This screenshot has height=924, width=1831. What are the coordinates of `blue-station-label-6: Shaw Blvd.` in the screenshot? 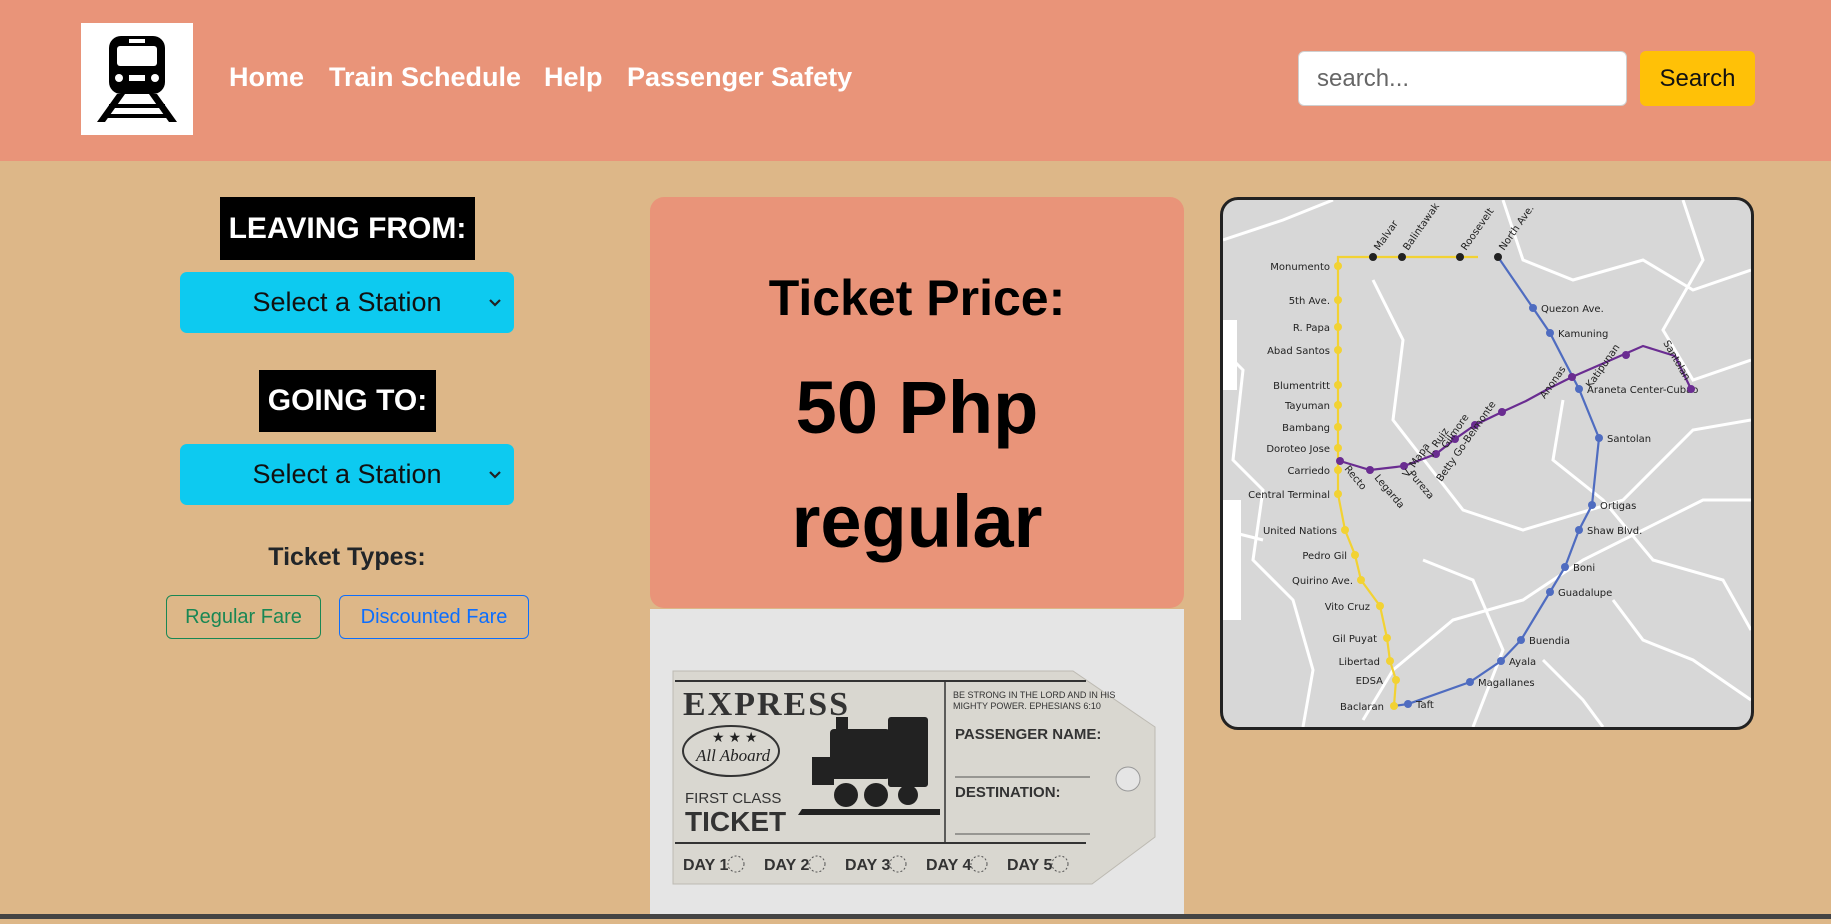 It's located at (1614, 531).